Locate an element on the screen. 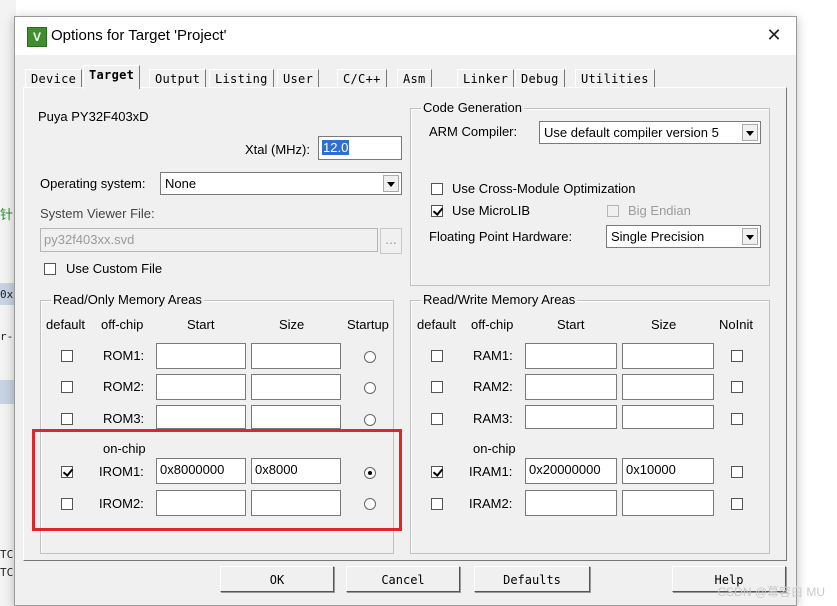  iram2-noinit-checkbox is located at coordinates (737, 504).